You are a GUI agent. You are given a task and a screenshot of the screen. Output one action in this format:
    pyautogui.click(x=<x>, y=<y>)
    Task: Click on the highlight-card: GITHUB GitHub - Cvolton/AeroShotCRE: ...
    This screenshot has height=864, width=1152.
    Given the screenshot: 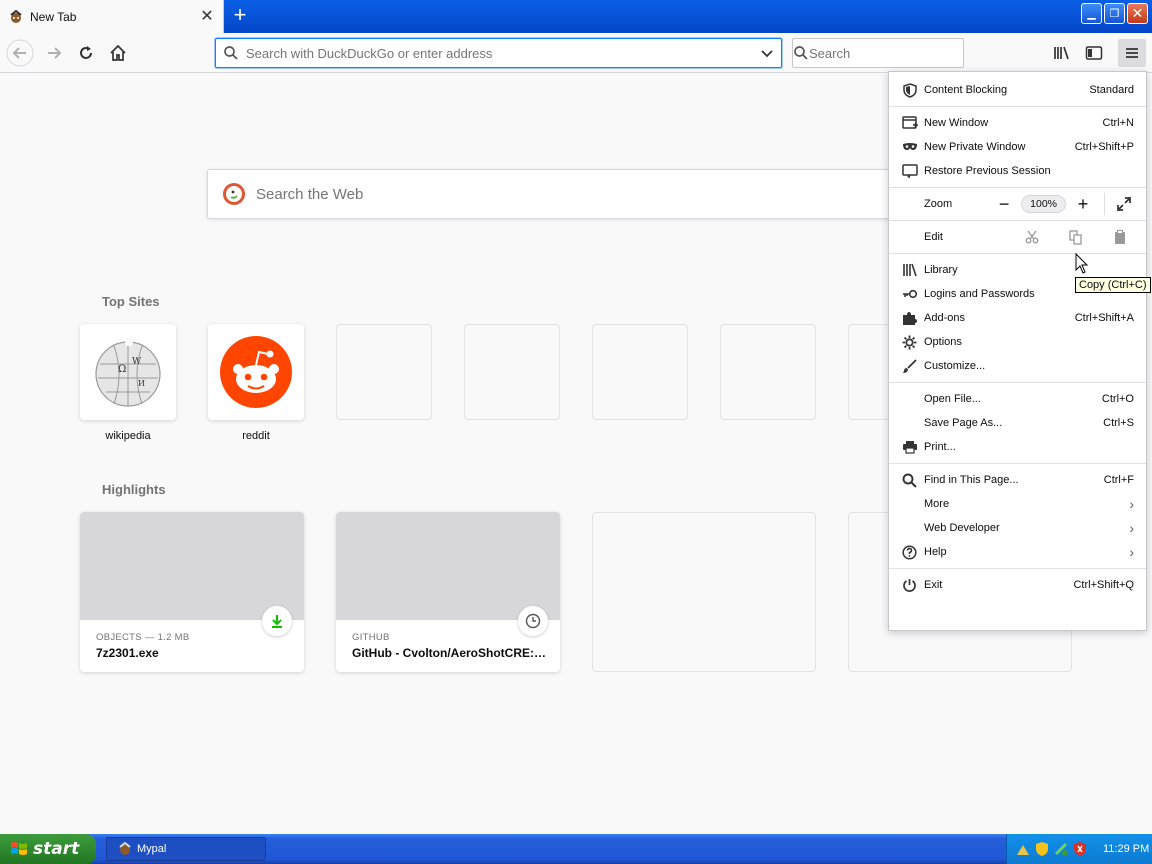 What is the action you would take?
    pyautogui.click(x=448, y=592)
    